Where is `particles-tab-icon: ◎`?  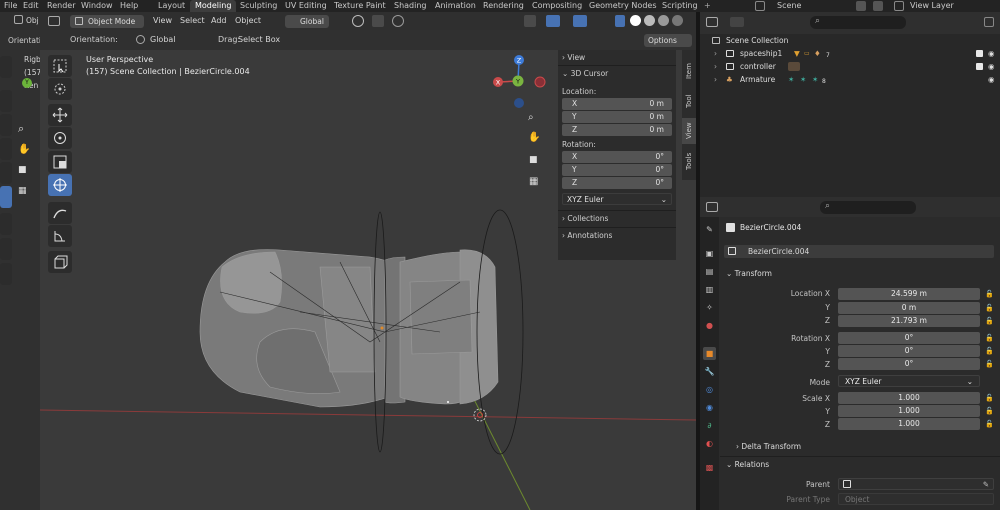
particles-tab-icon: ◎ is located at coordinates (709, 389).